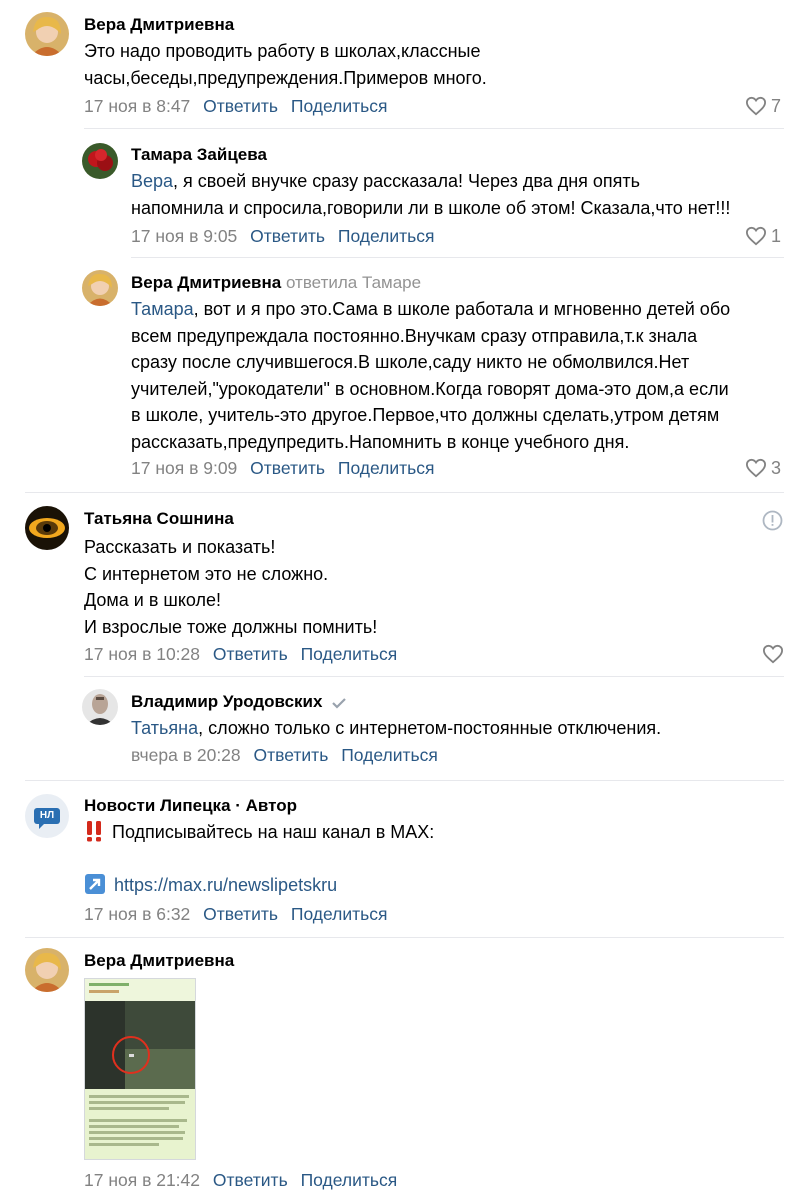 The height and width of the screenshot is (1200, 800). I want to click on author-name: Татьяна Сошнина, so click(159, 519).